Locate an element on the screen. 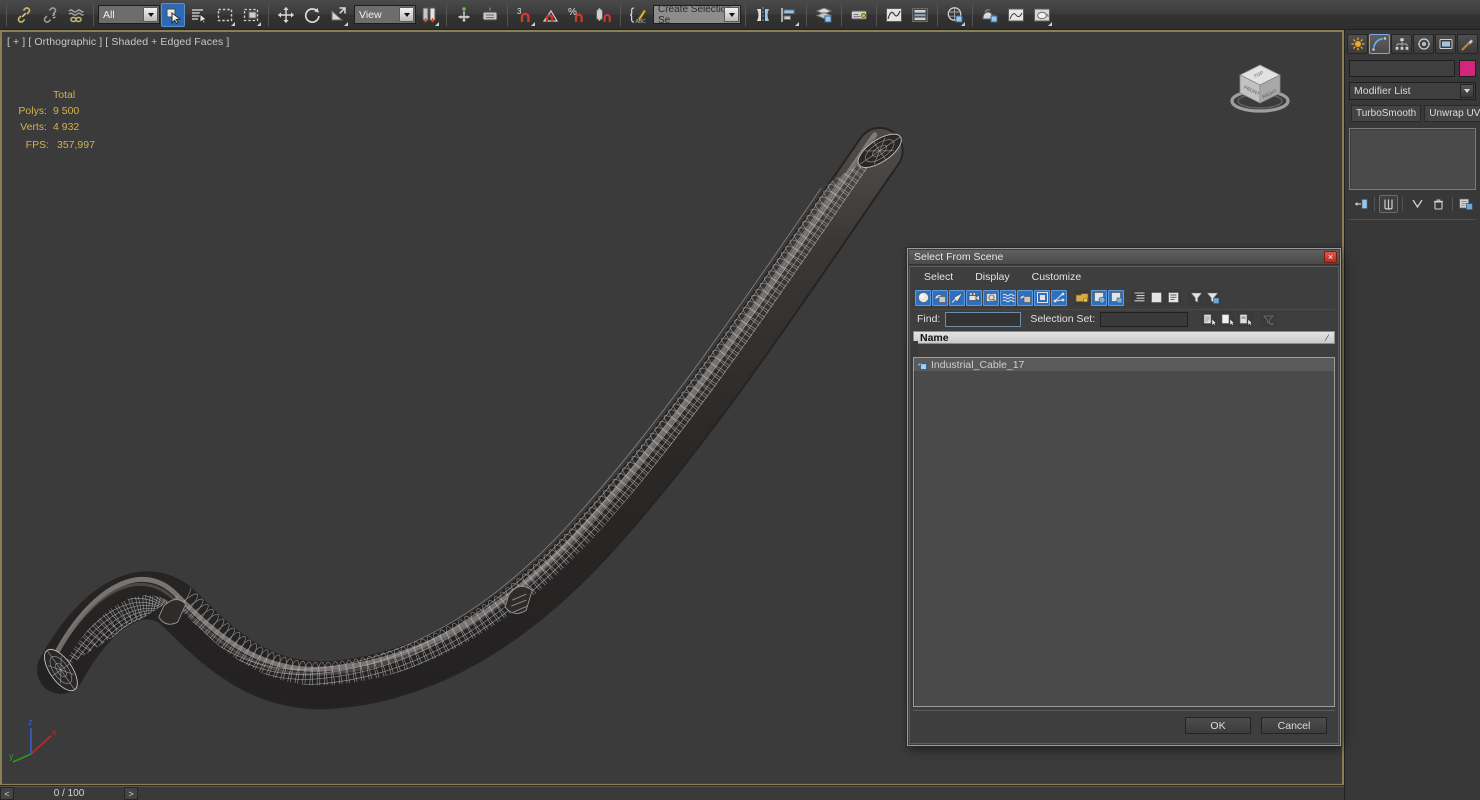 The height and width of the screenshot is (800, 1480). pin-stack-icon is located at coordinates (1360, 204).